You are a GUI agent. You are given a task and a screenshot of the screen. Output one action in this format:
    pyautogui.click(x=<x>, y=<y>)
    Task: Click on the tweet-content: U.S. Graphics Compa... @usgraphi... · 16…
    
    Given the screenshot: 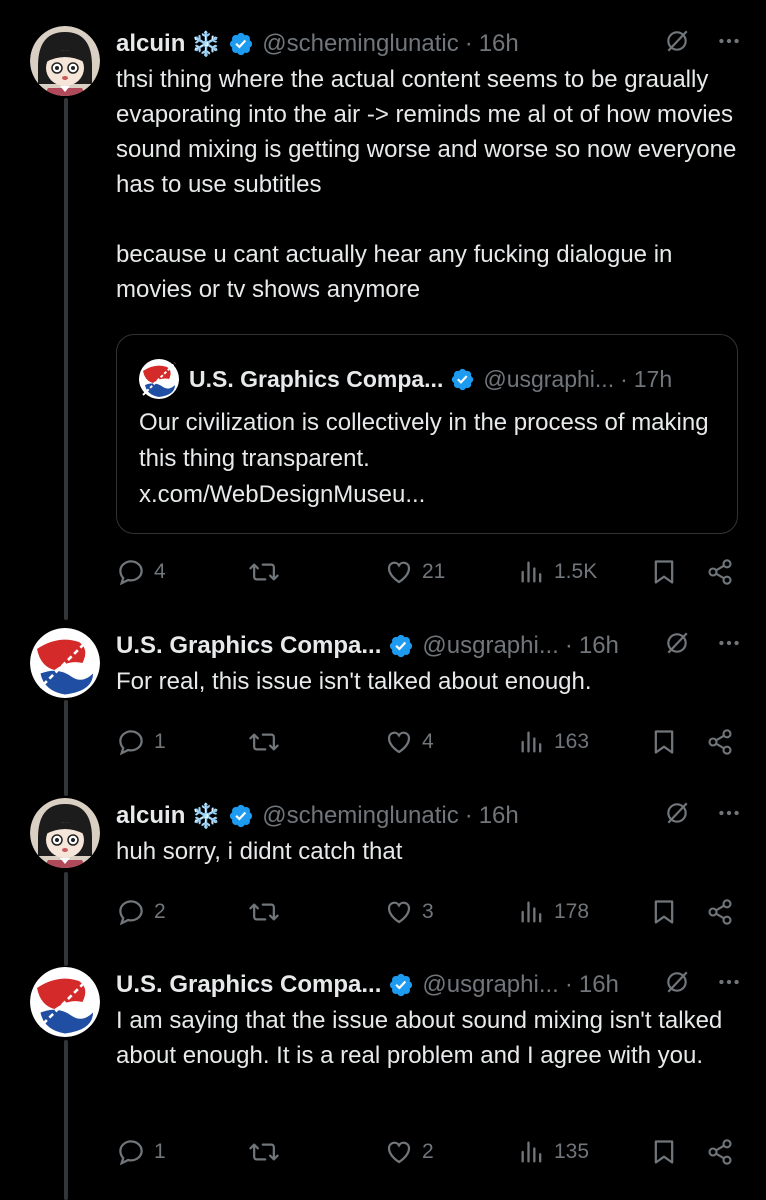 What is the action you would take?
    pyautogui.click(x=429, y=663)
    